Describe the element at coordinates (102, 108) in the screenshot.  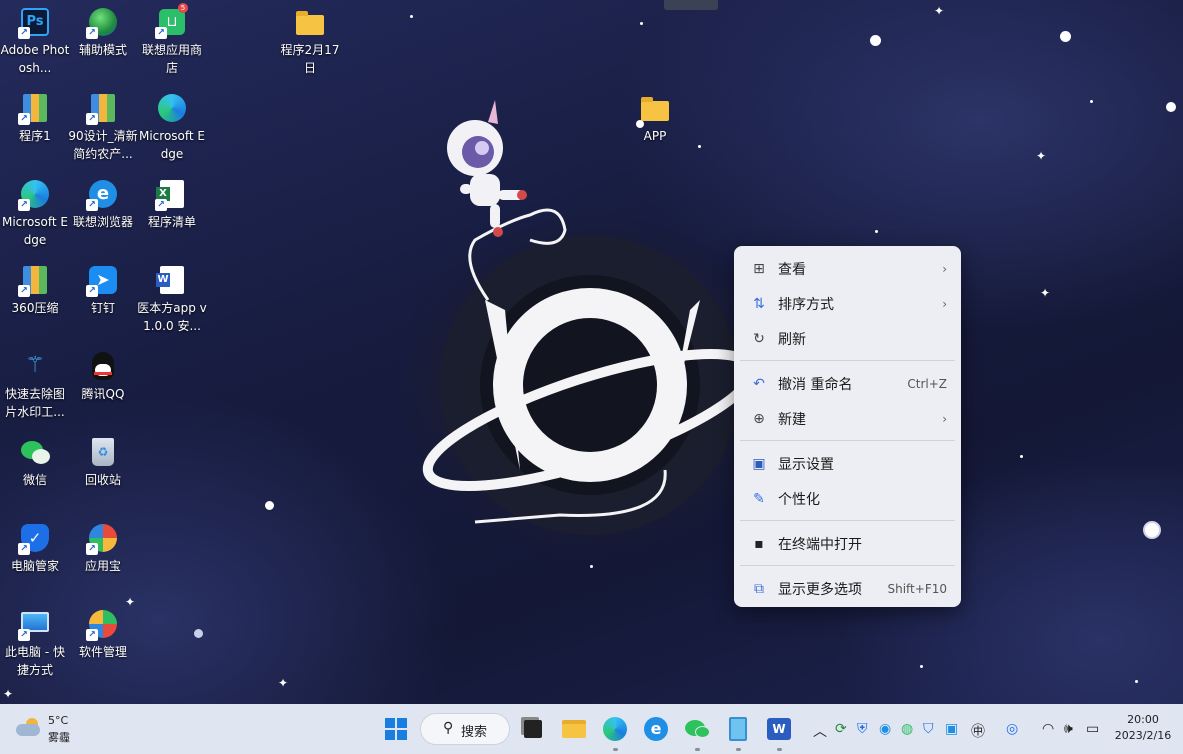
I see `archive-icon: ↗` at that location.